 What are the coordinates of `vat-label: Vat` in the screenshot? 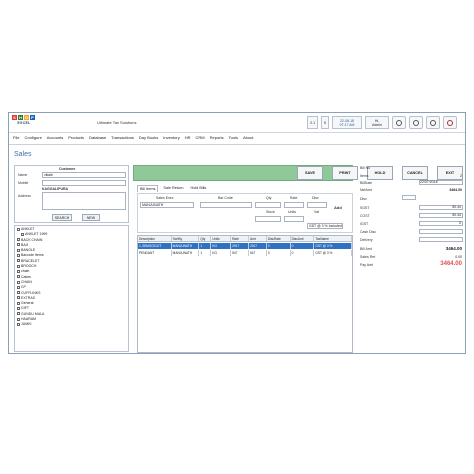 It's located at (316, 212).